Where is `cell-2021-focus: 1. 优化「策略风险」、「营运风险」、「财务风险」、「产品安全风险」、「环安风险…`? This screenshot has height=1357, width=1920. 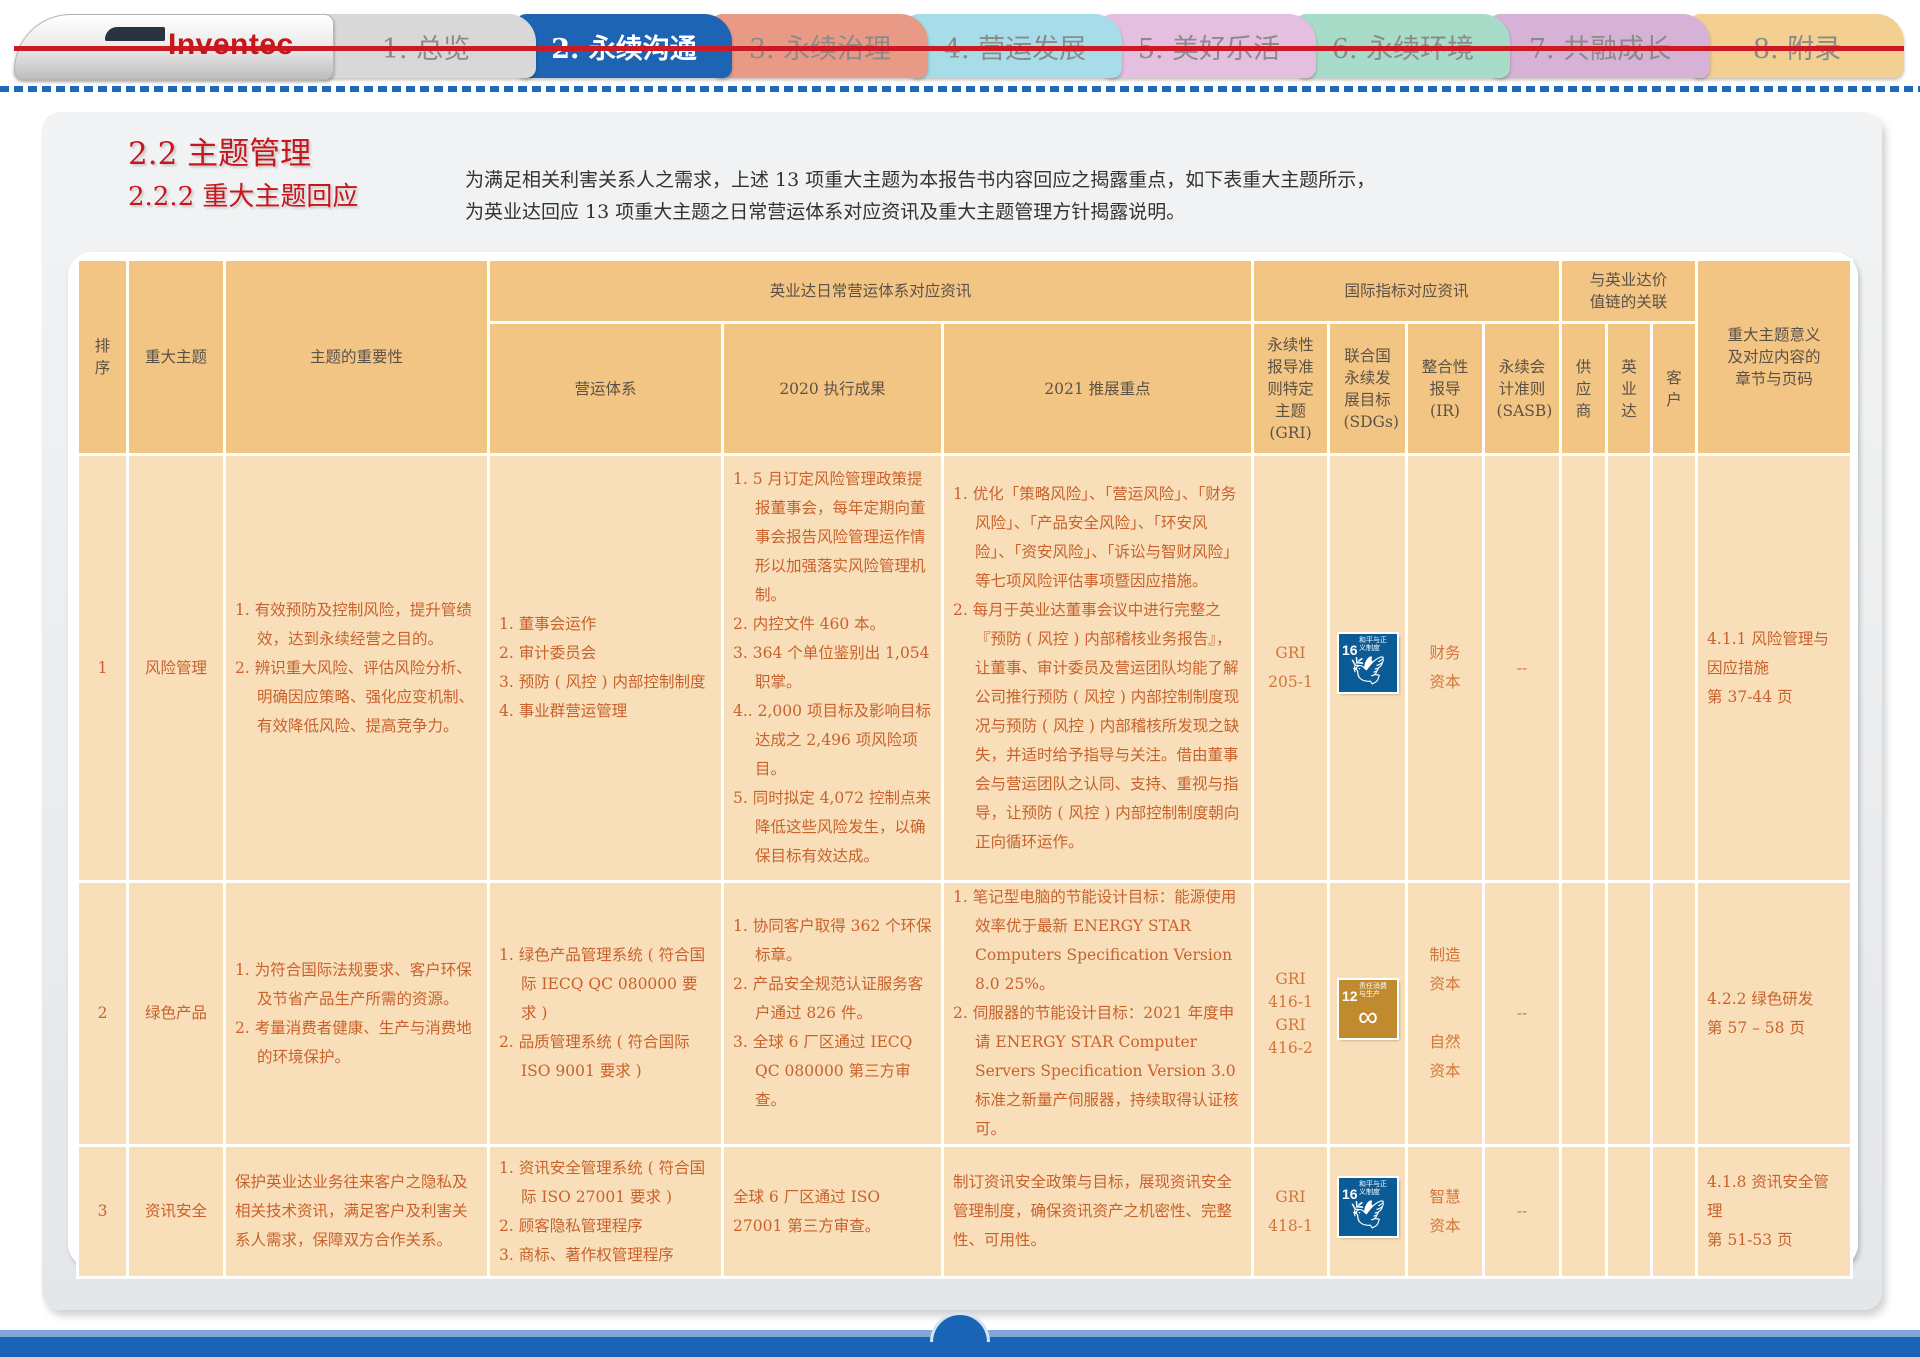 cell-2021-focus: 1. 优化「策略风险」、「营运风险」、「财务风险」、「产品安全风险」、「环安风险… is located at coordinates (1097, 668).